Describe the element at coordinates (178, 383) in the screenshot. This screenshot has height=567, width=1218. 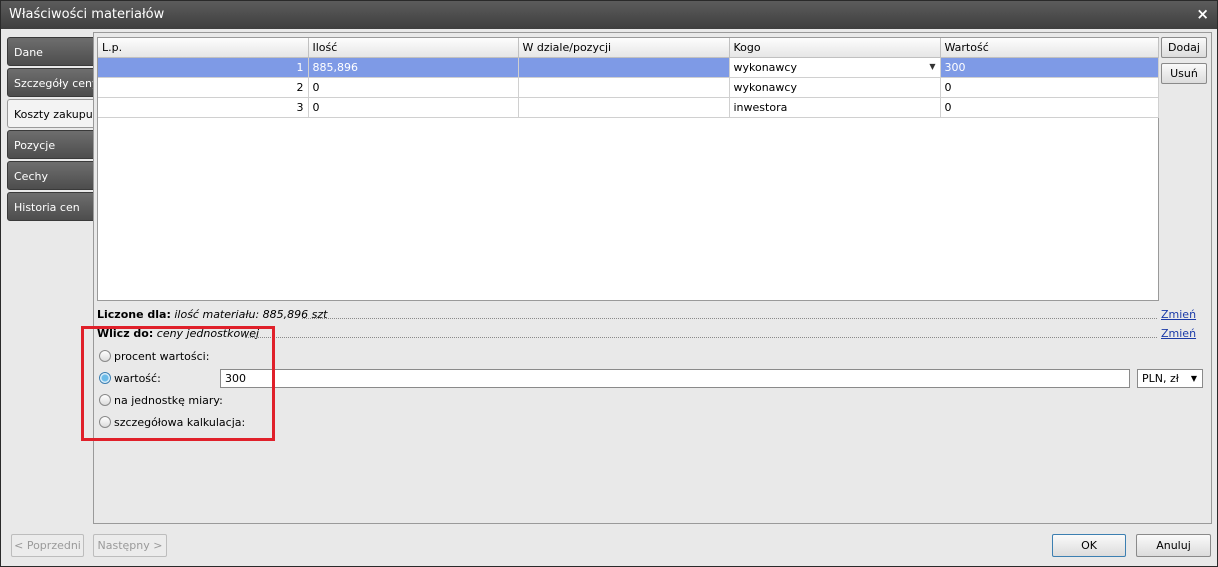
I see `highlight-box` at that location.